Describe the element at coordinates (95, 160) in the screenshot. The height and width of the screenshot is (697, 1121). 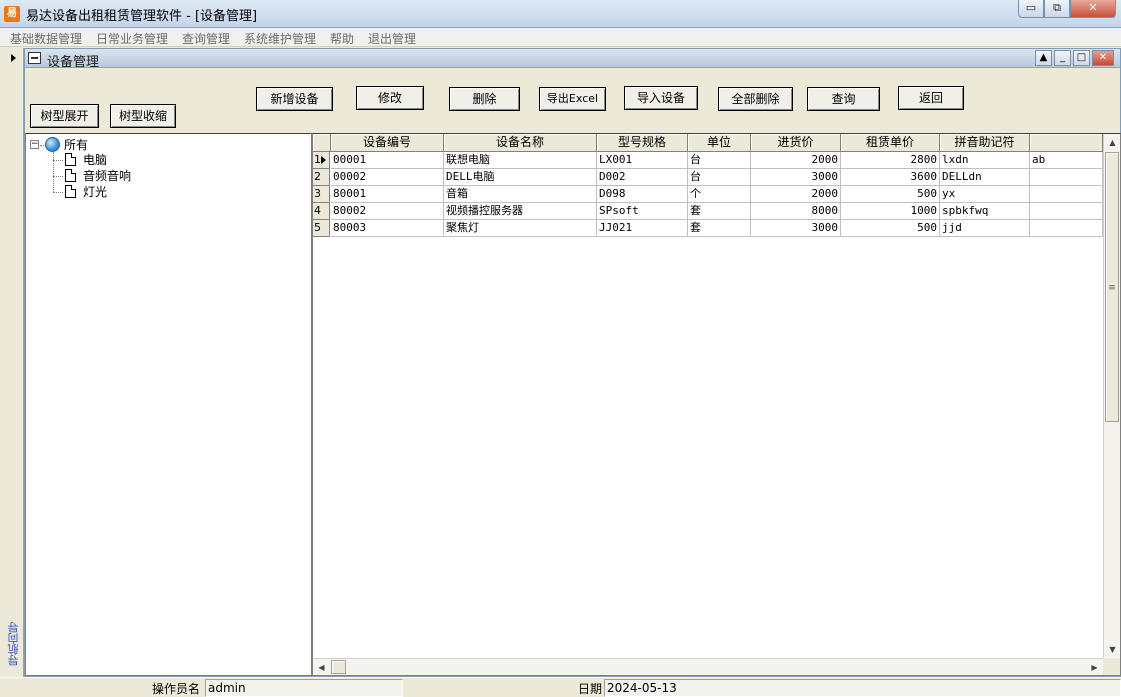
I see `tree-node-computer: 电脑` at that location.